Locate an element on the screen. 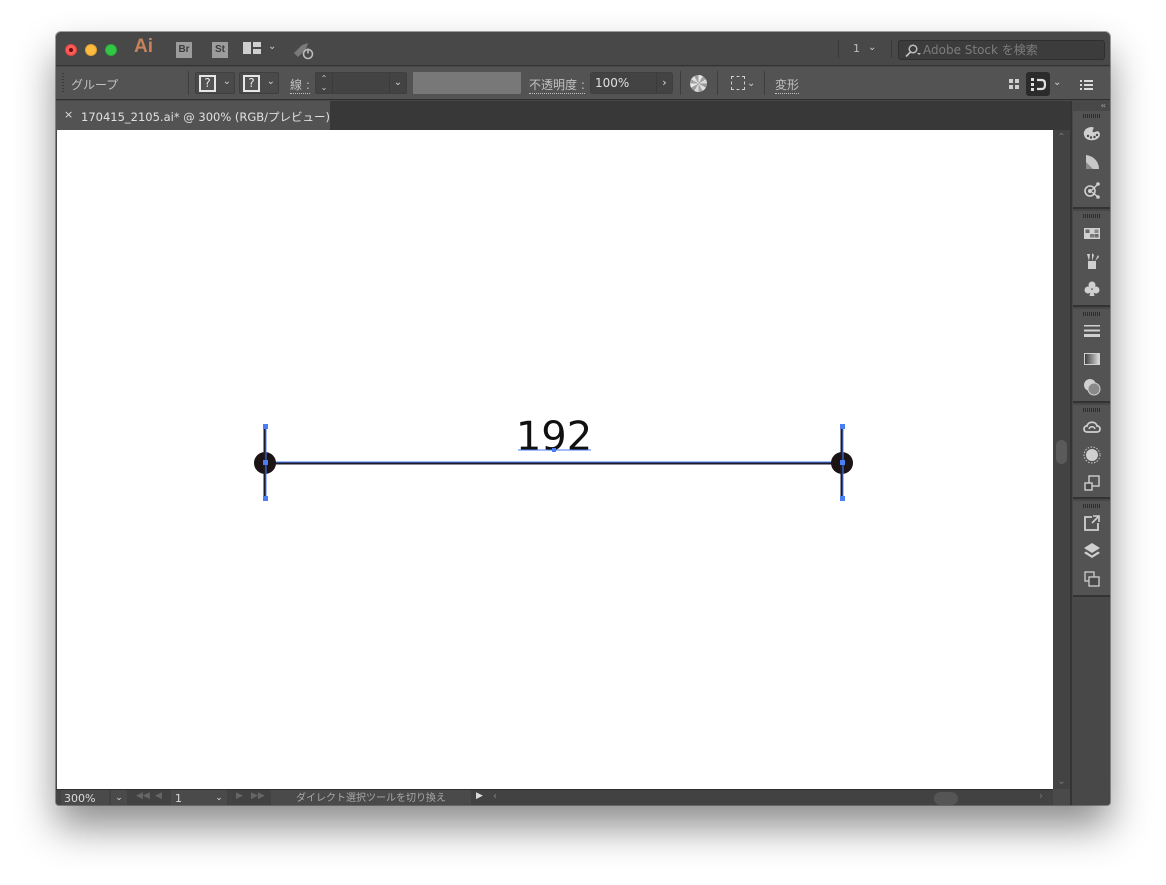 This screenshot has width=1166, height=885. color-guide-icon is located at coordinates (1092, 162).